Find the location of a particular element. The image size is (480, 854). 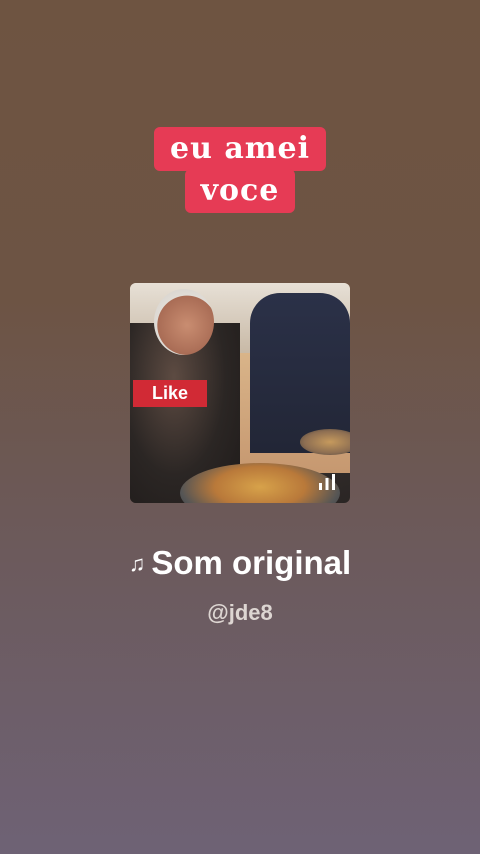

sticker-line-1: eu amei is located at coordinates (239, 149).